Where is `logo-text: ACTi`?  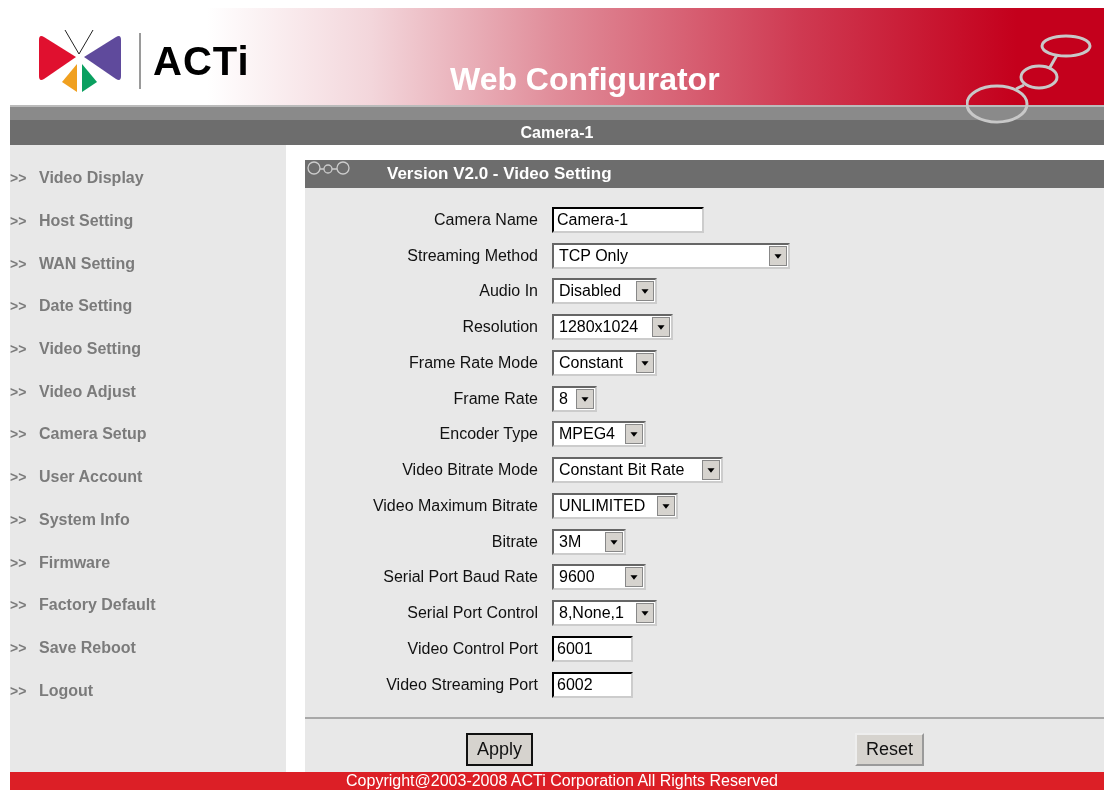 logo-text: ACTi is located at coordinates (201, 61).